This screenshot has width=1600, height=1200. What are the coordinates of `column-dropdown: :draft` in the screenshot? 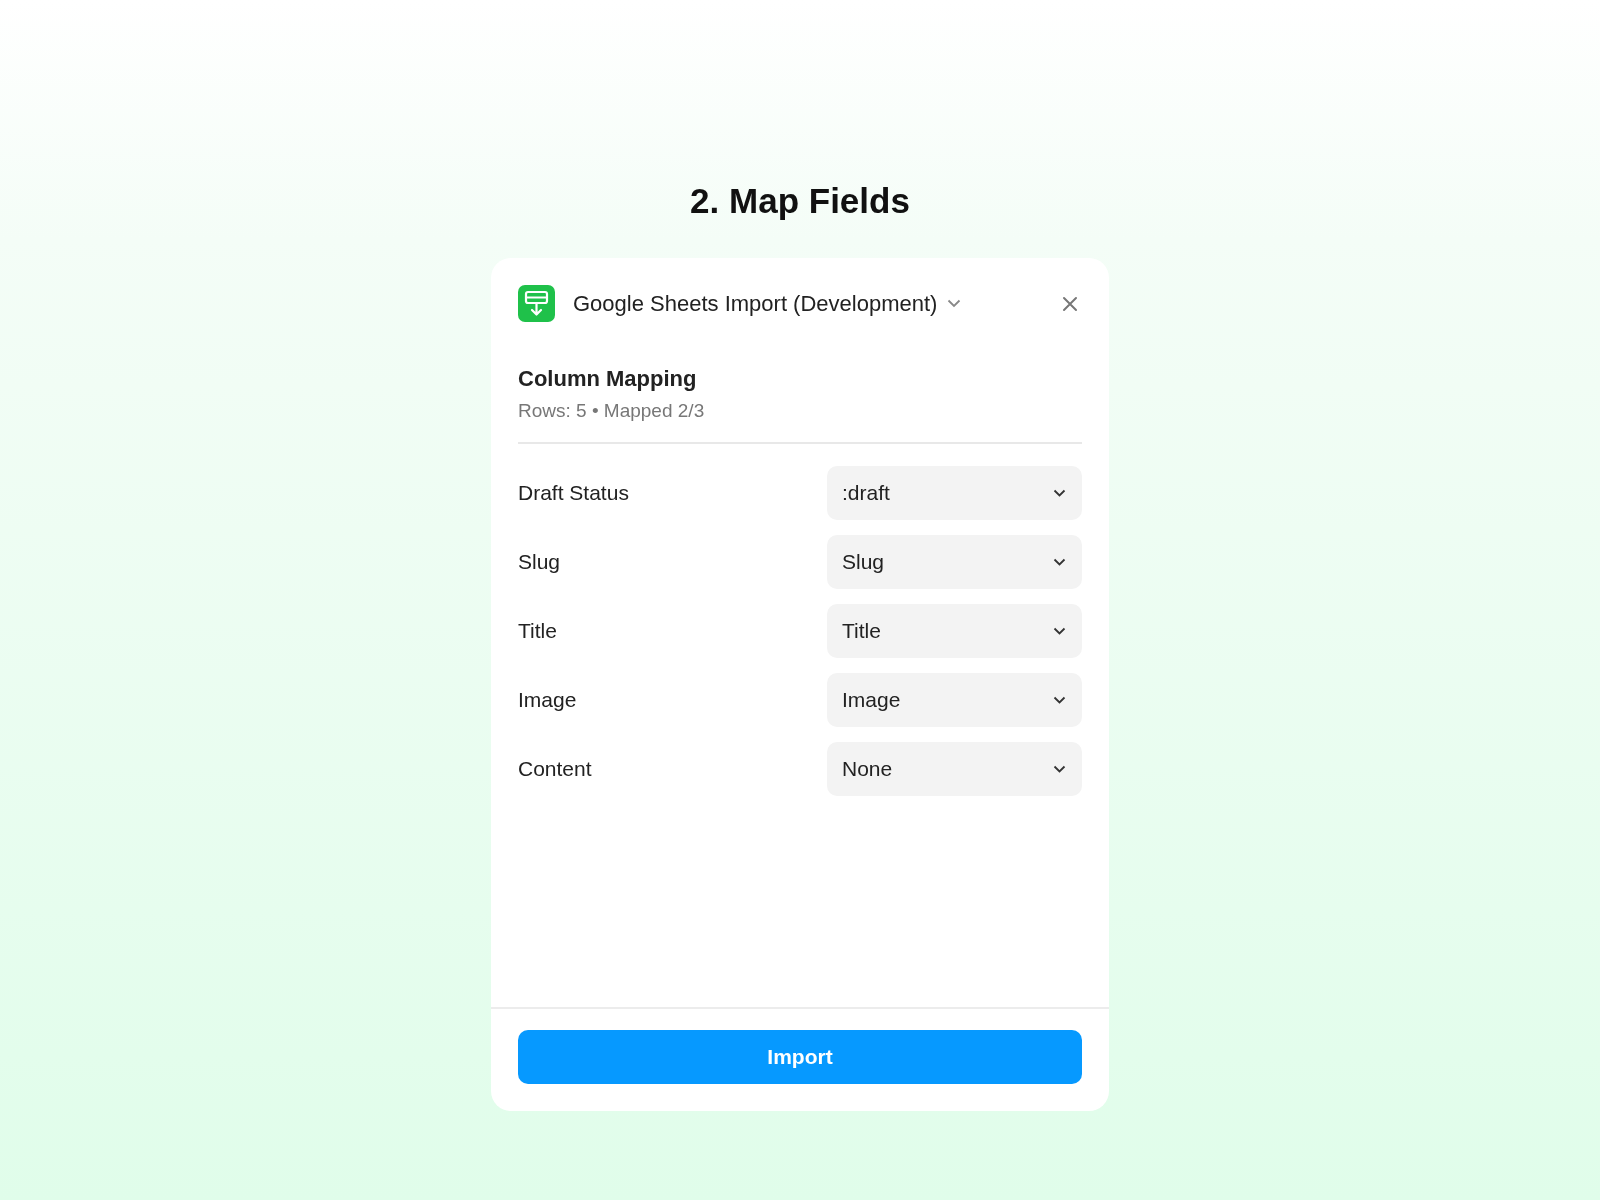 It's located at (954, 493).